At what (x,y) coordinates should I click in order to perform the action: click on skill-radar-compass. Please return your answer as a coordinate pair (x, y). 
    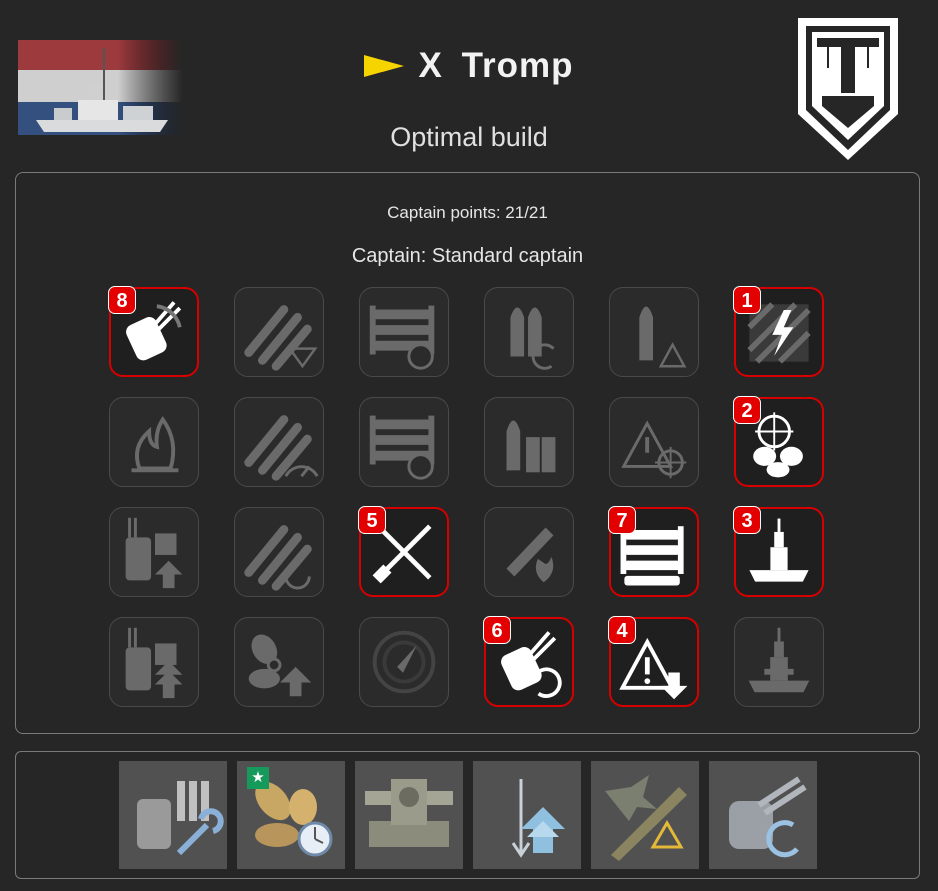
    Looking at the image, I should click on (404, 662).